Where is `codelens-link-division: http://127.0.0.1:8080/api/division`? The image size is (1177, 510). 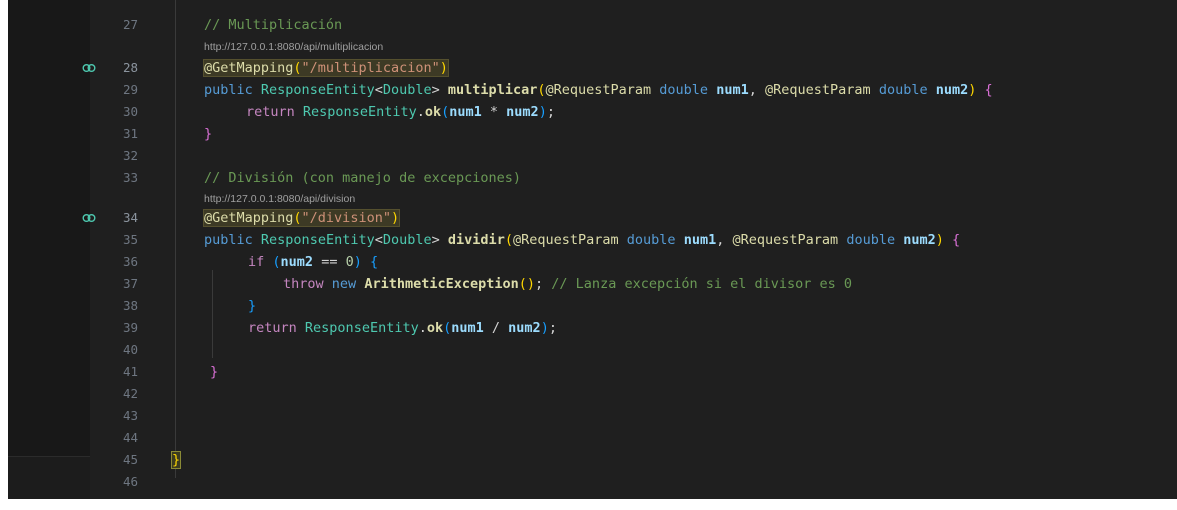 codelens-link-division: http://127.0.0.1:8080/api/division is located at coordinates (279, 199).